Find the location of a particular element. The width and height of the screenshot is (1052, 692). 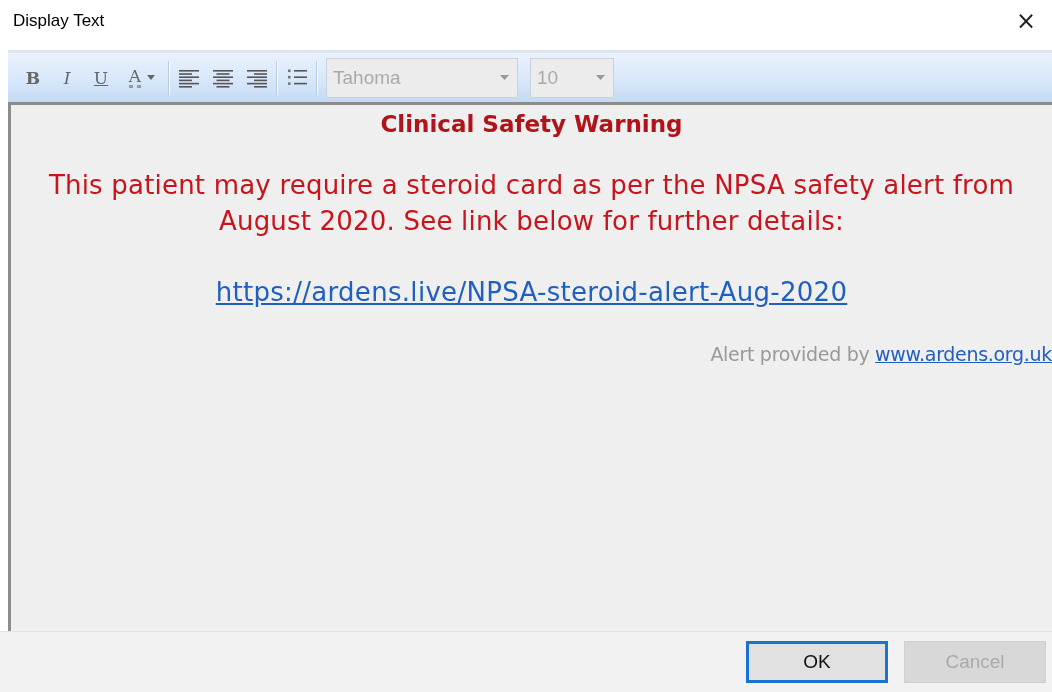

ok-button: OK is located at coordinates (817, 662).